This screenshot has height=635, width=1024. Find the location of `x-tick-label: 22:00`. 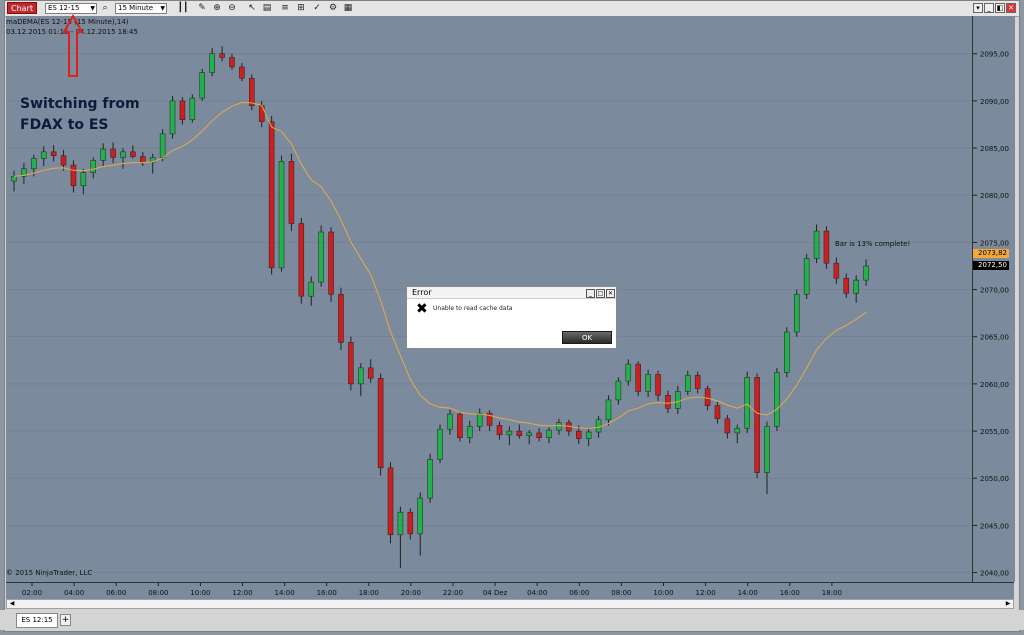

x-tick-label: 22:00 is located at coordinates (453, 593).